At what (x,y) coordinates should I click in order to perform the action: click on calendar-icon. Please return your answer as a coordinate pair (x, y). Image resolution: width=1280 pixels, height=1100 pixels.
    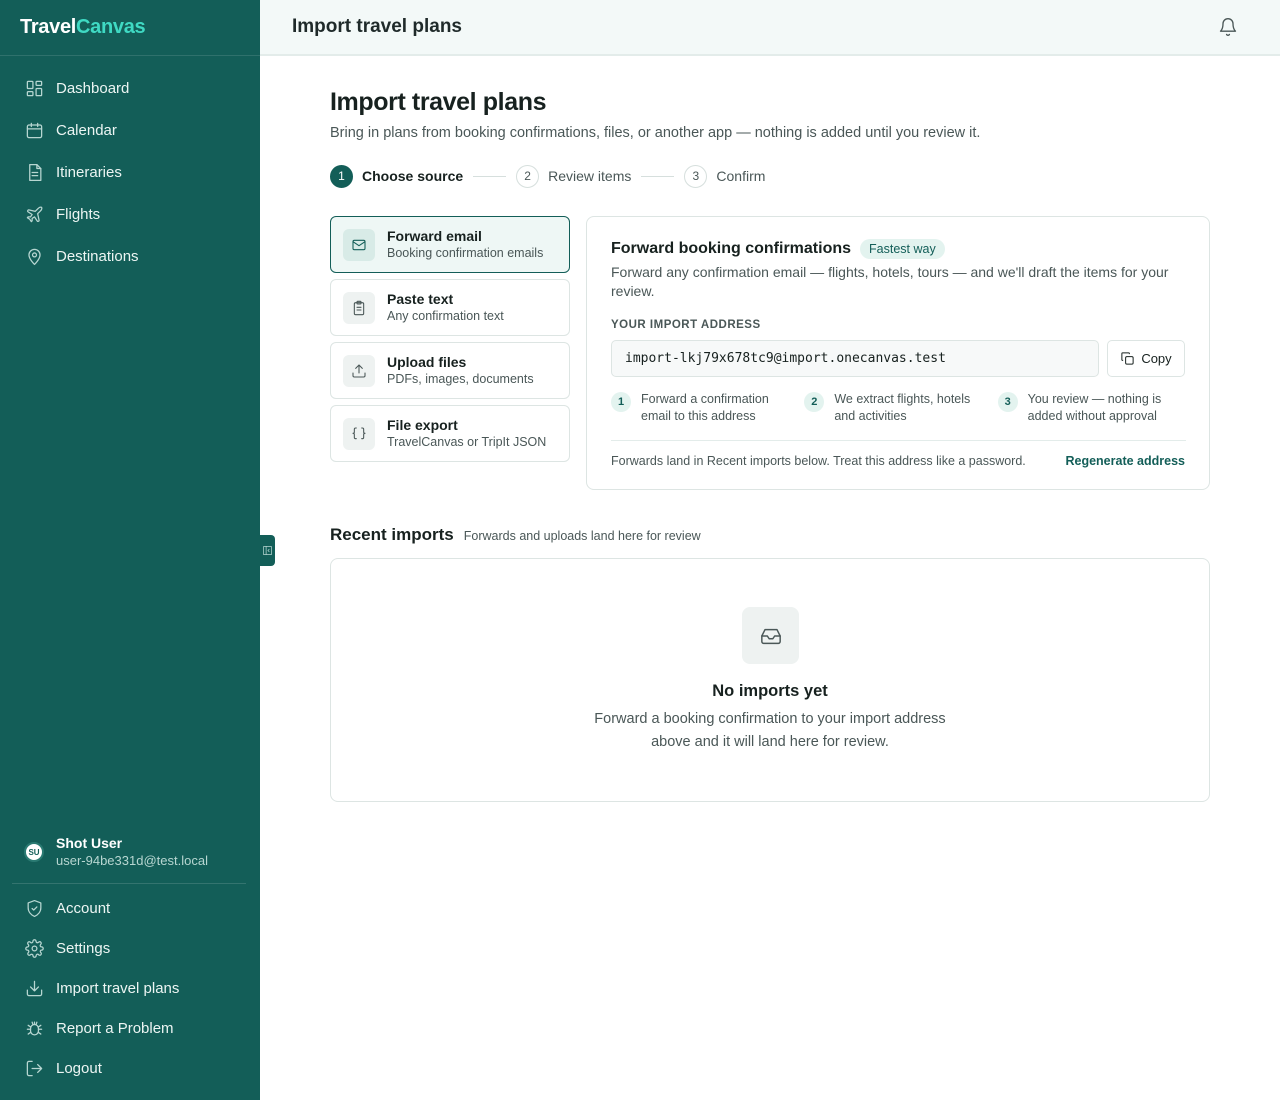
    Looking at the image, I should click on (34, 130).